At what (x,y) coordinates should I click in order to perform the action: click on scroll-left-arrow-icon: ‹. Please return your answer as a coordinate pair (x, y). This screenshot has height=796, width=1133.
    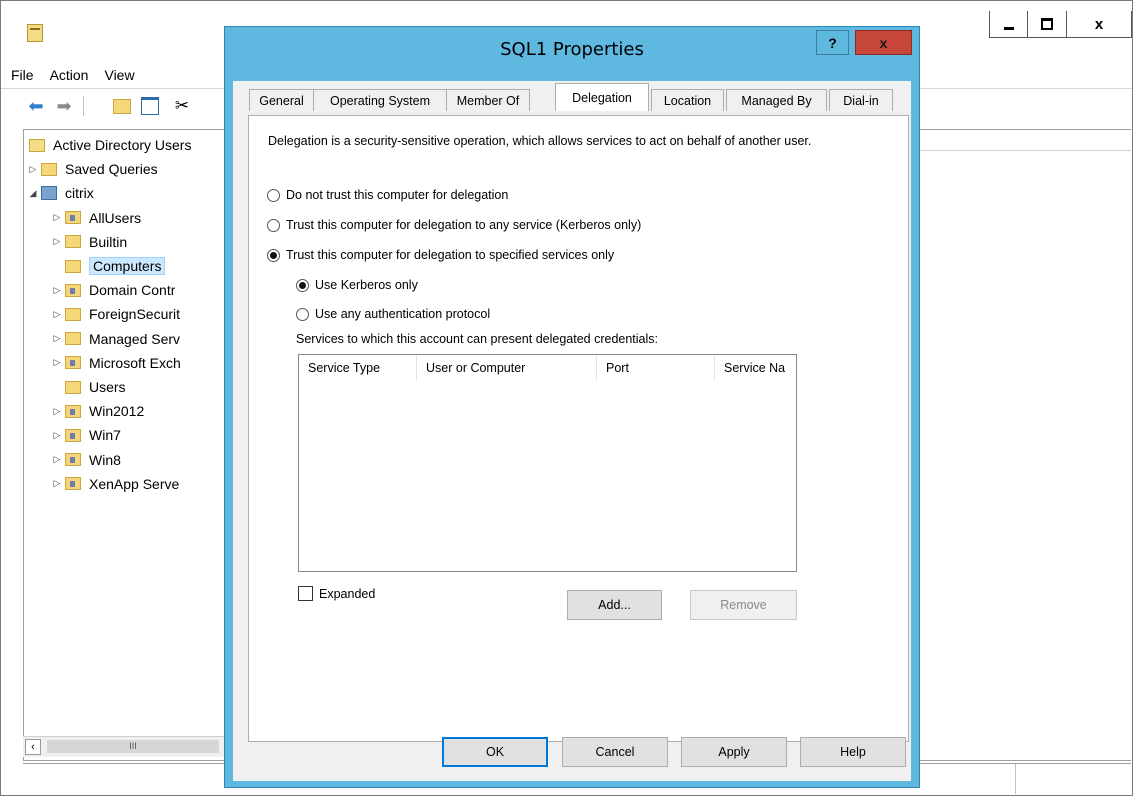
    Looking at the image, I should click on (33, 747).